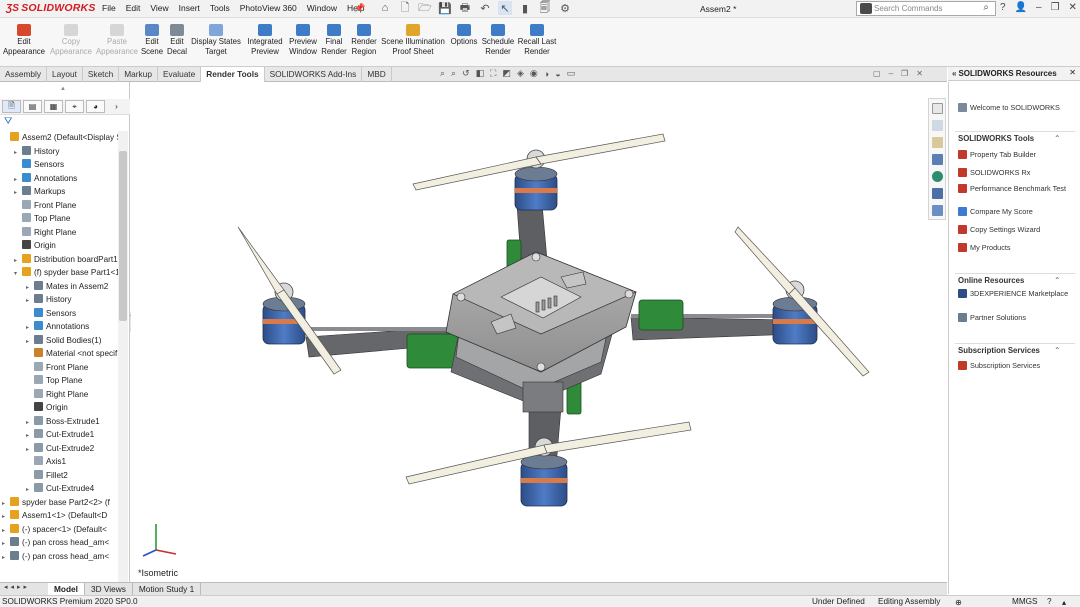 This screenshot has height=607, width=1080. Describe the element at coordinates (95, 106) in the screenshot. I see `display-manager-tab-icon: ◕` at that location.